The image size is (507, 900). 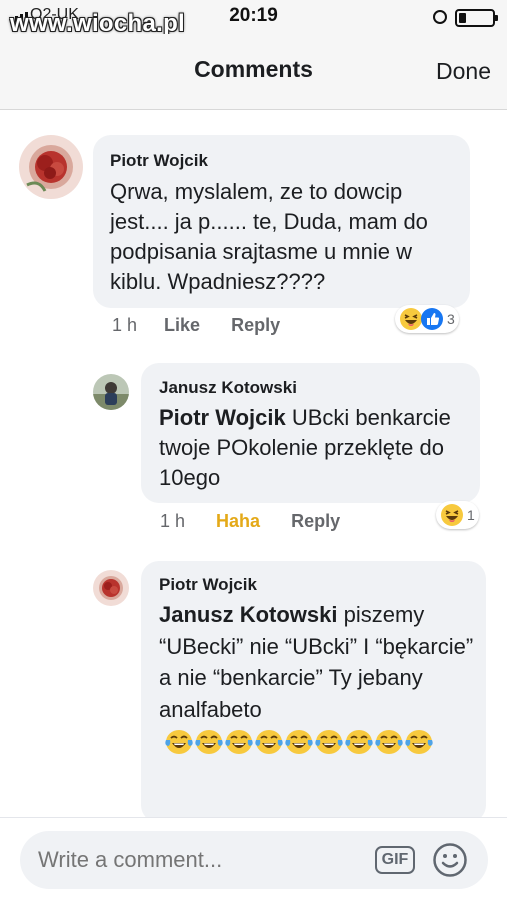 I want to click on comment-composer: GIF, so click(x=254, y=860).